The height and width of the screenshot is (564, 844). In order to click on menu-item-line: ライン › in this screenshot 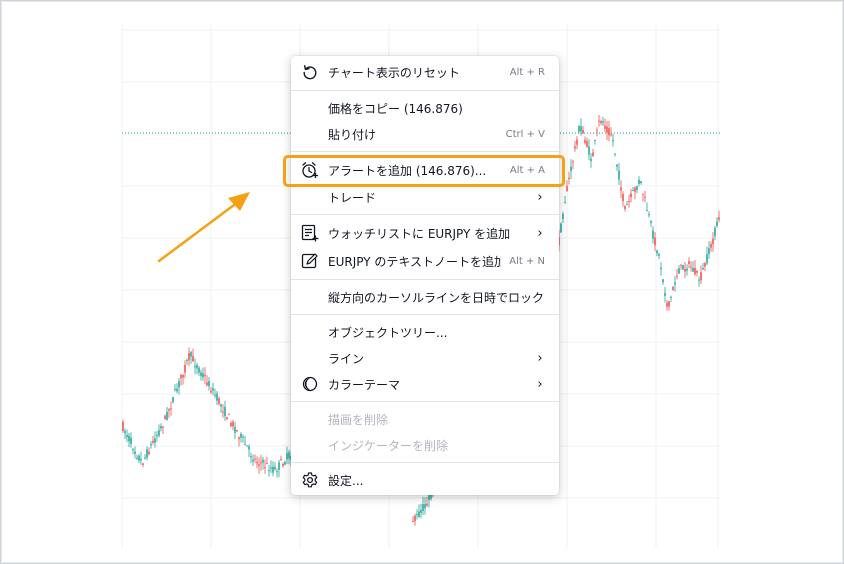, I will do `click(425, 358)`.